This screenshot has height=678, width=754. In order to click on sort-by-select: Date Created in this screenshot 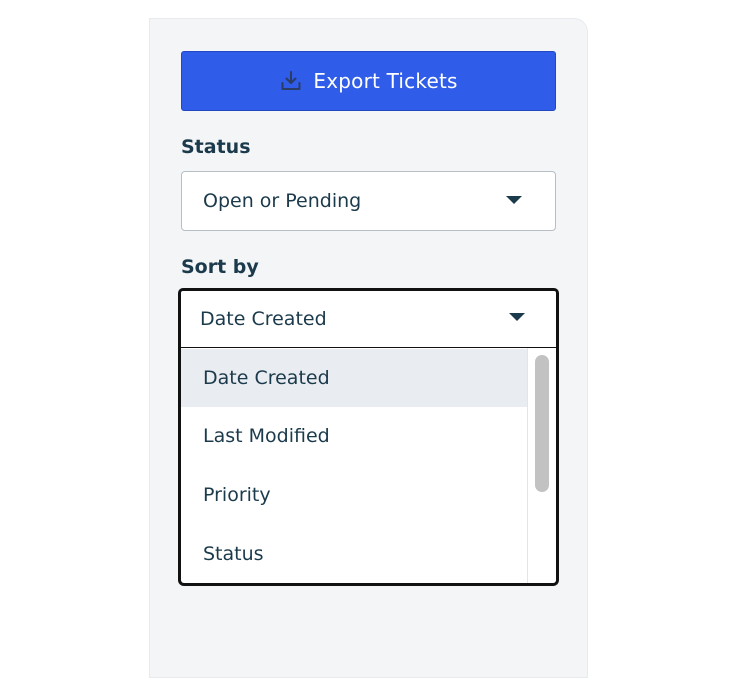, I will do `click(368, 319)`.